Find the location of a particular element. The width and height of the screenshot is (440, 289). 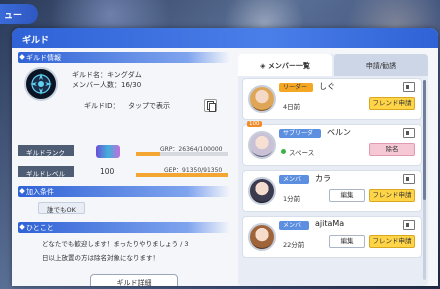

guild-message-line2: 日以上放置の方は除名対象になります！ is located at coordinates (100, 258).